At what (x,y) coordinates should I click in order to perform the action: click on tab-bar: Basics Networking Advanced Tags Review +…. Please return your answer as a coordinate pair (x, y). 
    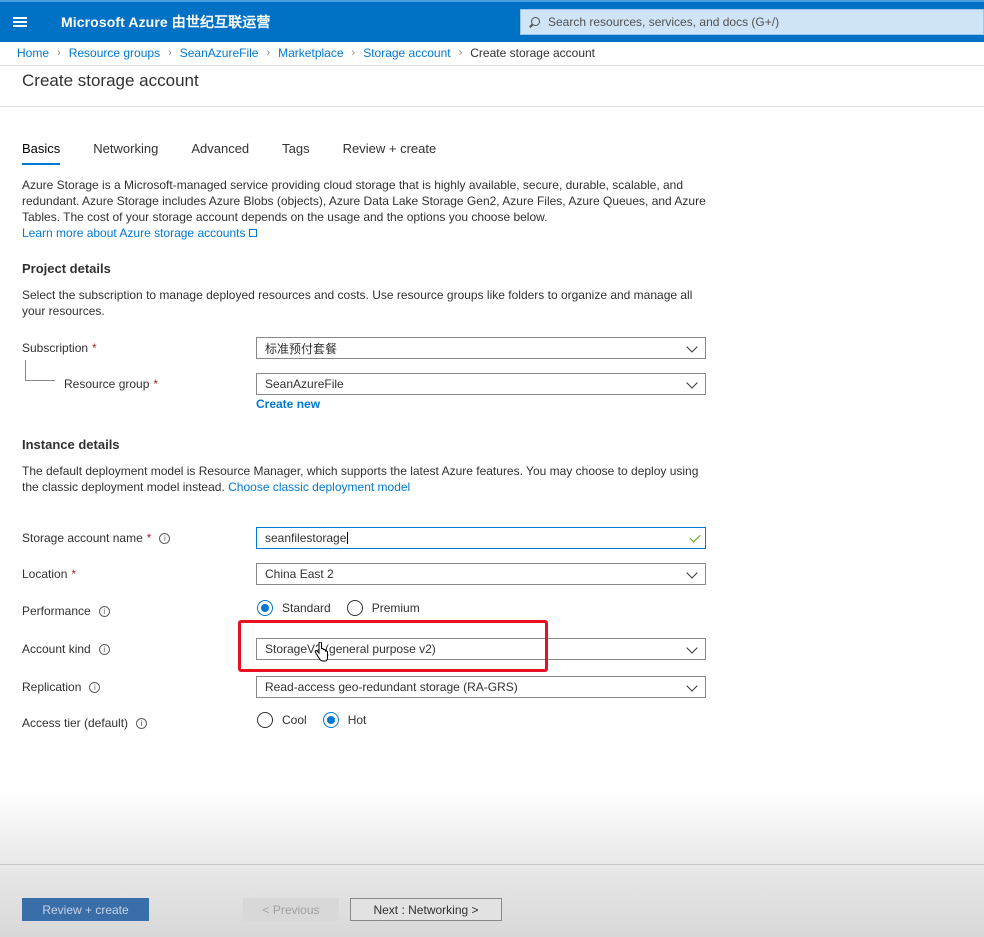
    Looking at the image, I should click on (245, 153).